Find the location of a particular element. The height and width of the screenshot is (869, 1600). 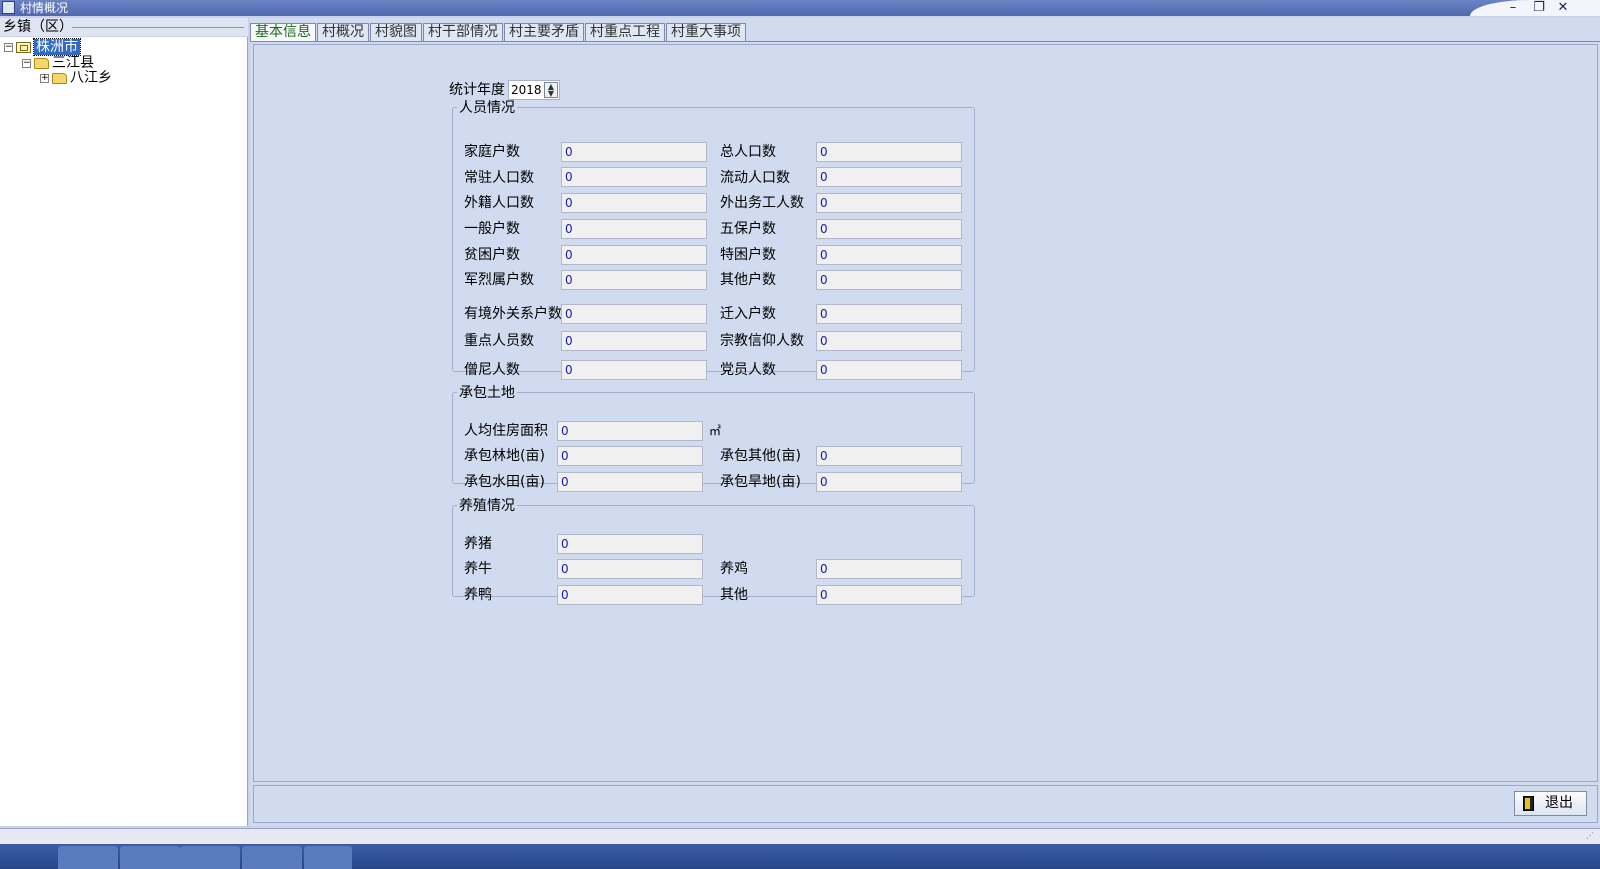

extremely-poor-households-field: 0 is located at coordinates (889, 255).